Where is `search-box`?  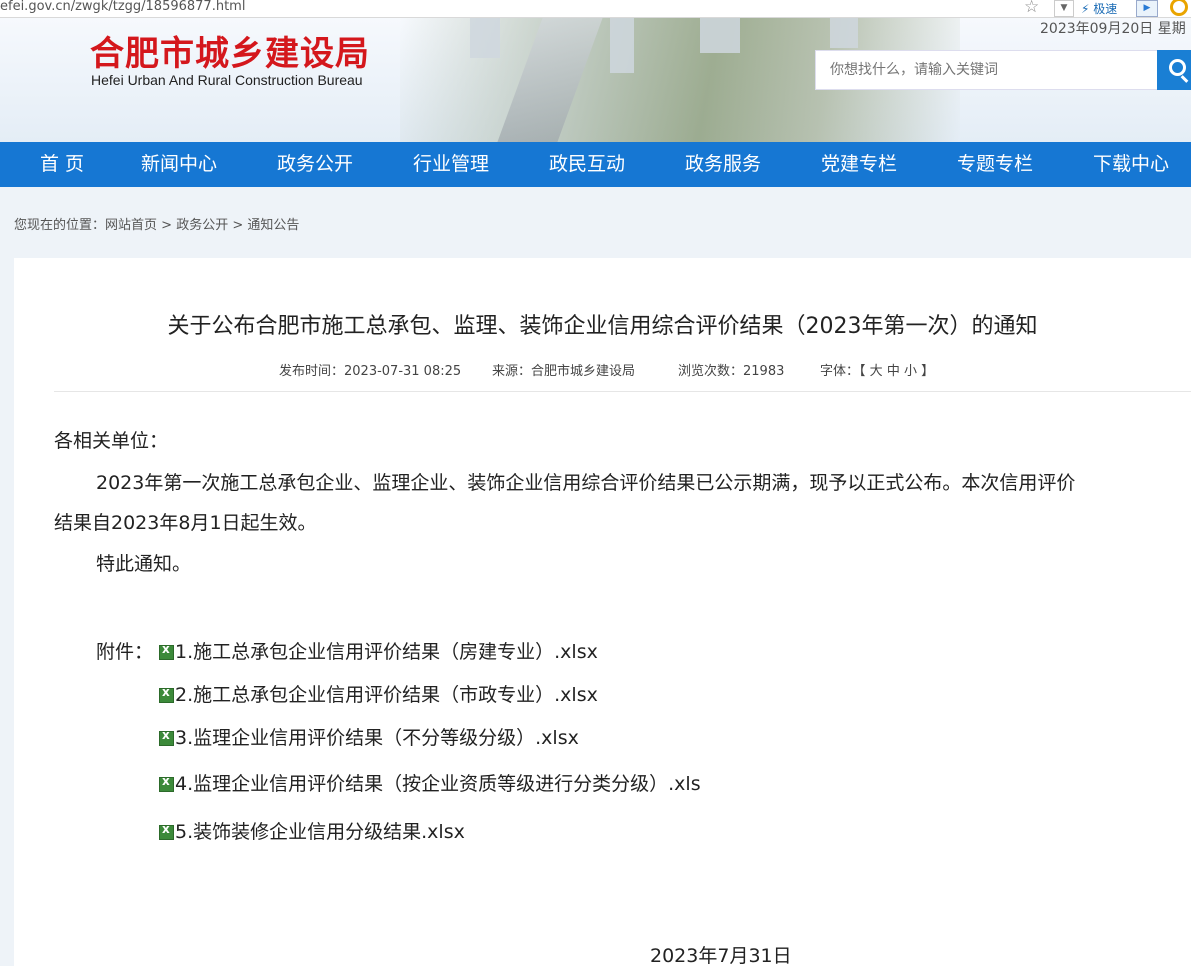
search-box is located at coordinates (986, 70).